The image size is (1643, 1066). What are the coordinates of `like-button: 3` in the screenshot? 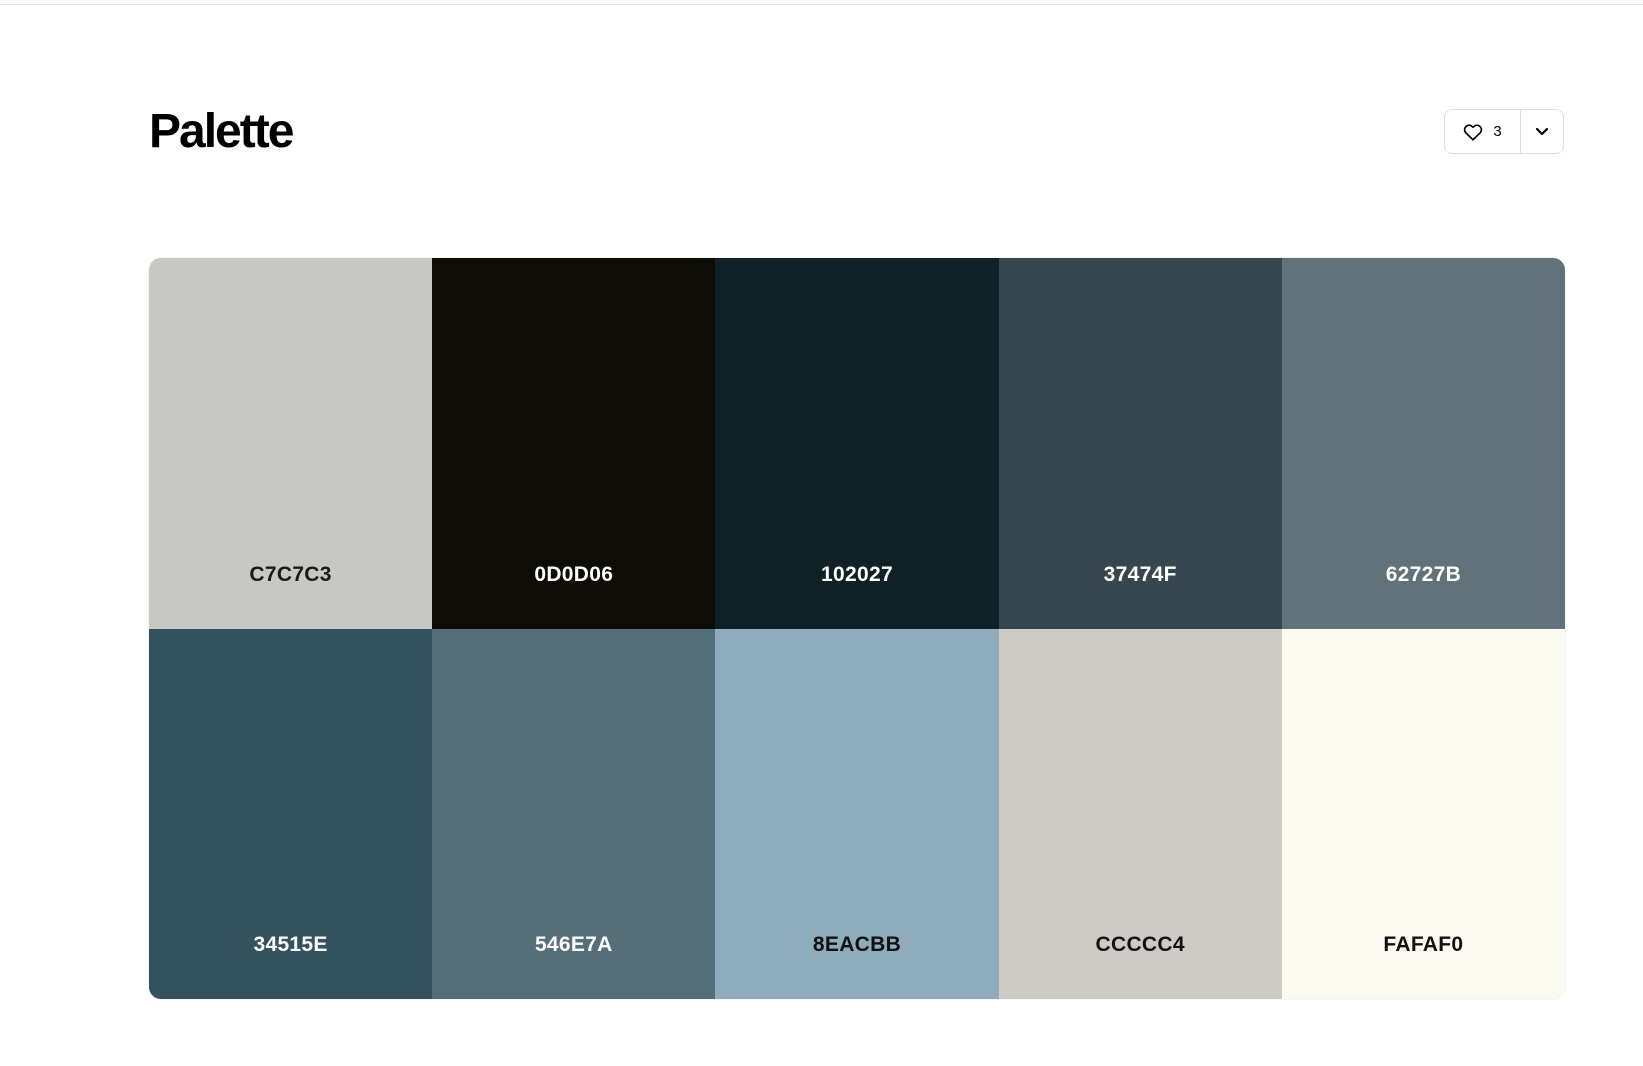 It's located at (1483, 131).